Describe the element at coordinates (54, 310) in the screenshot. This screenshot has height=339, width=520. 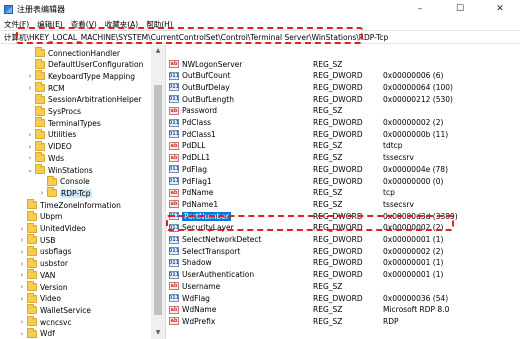
I see `tree-item: WalletService` at that location.